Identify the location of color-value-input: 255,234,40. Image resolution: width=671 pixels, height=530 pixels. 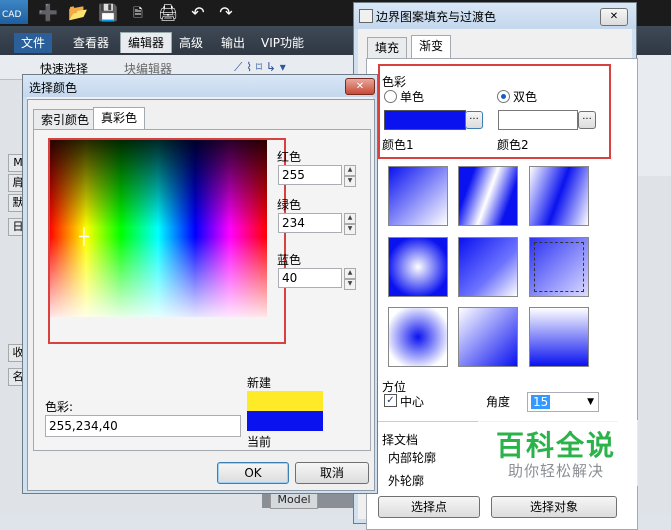
(143, 426).